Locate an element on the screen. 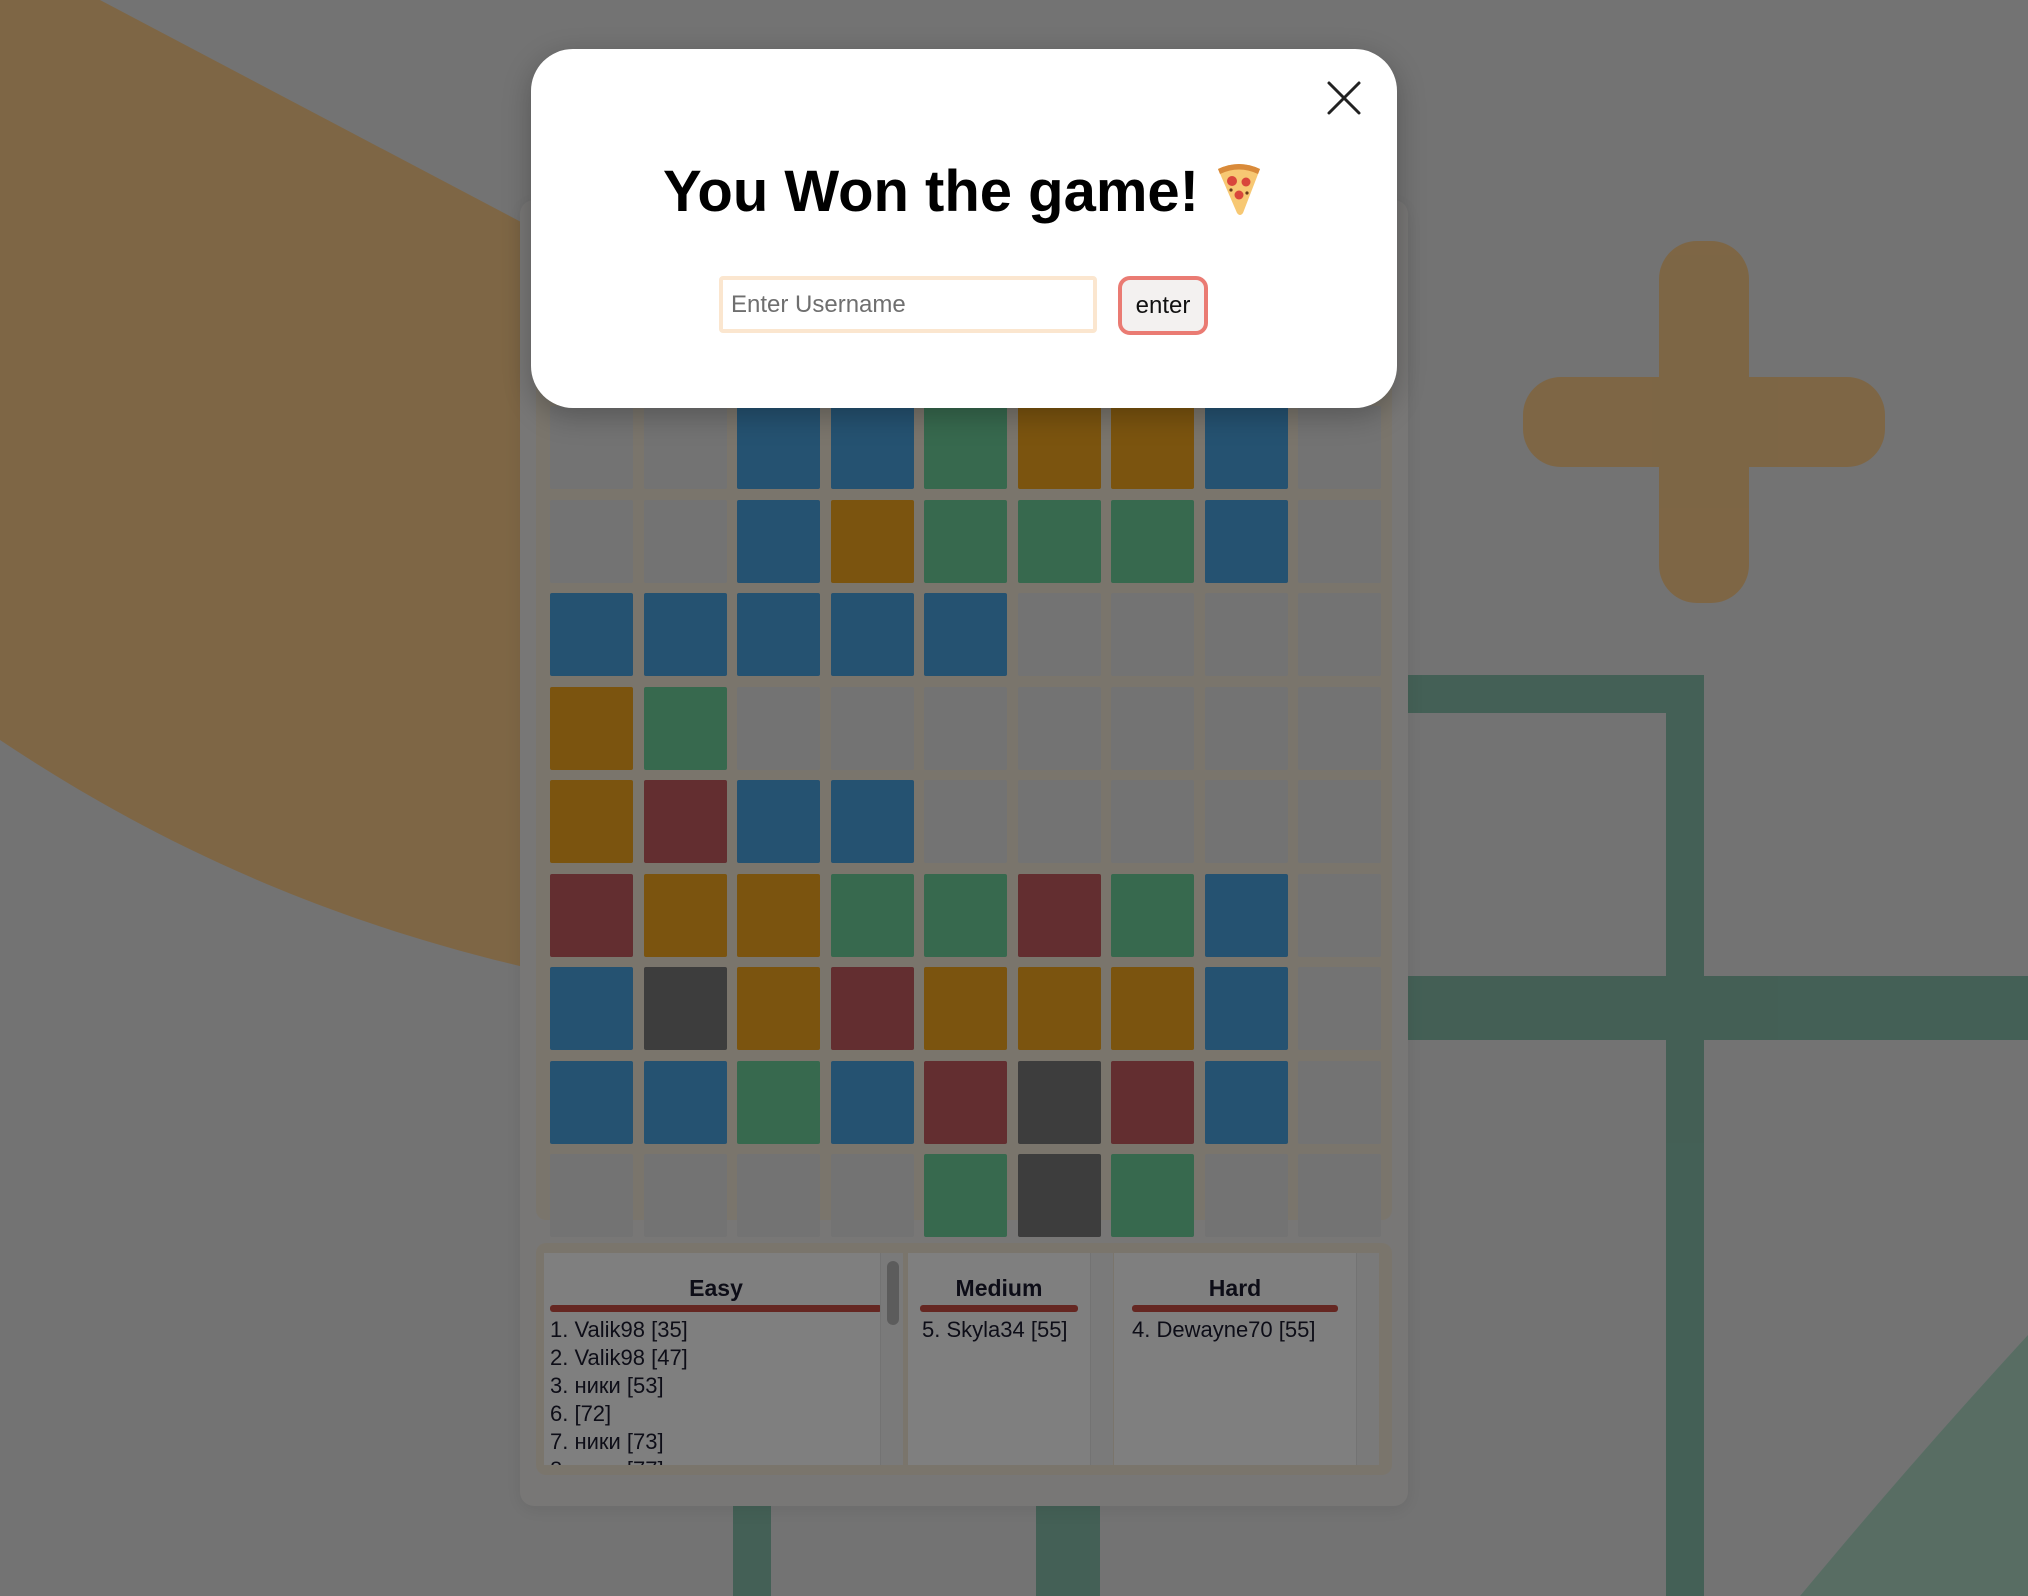 The width and height of the screenshot is (2028, 1596). username-input is located at coordinates (908, 304).